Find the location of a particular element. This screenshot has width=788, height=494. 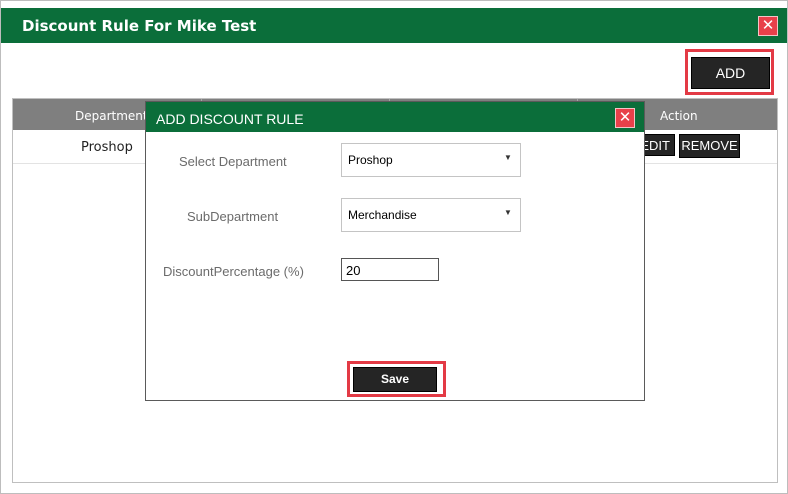

dialog-title: ADD DISCOUNT RULE is located at coordinates (230, 119).